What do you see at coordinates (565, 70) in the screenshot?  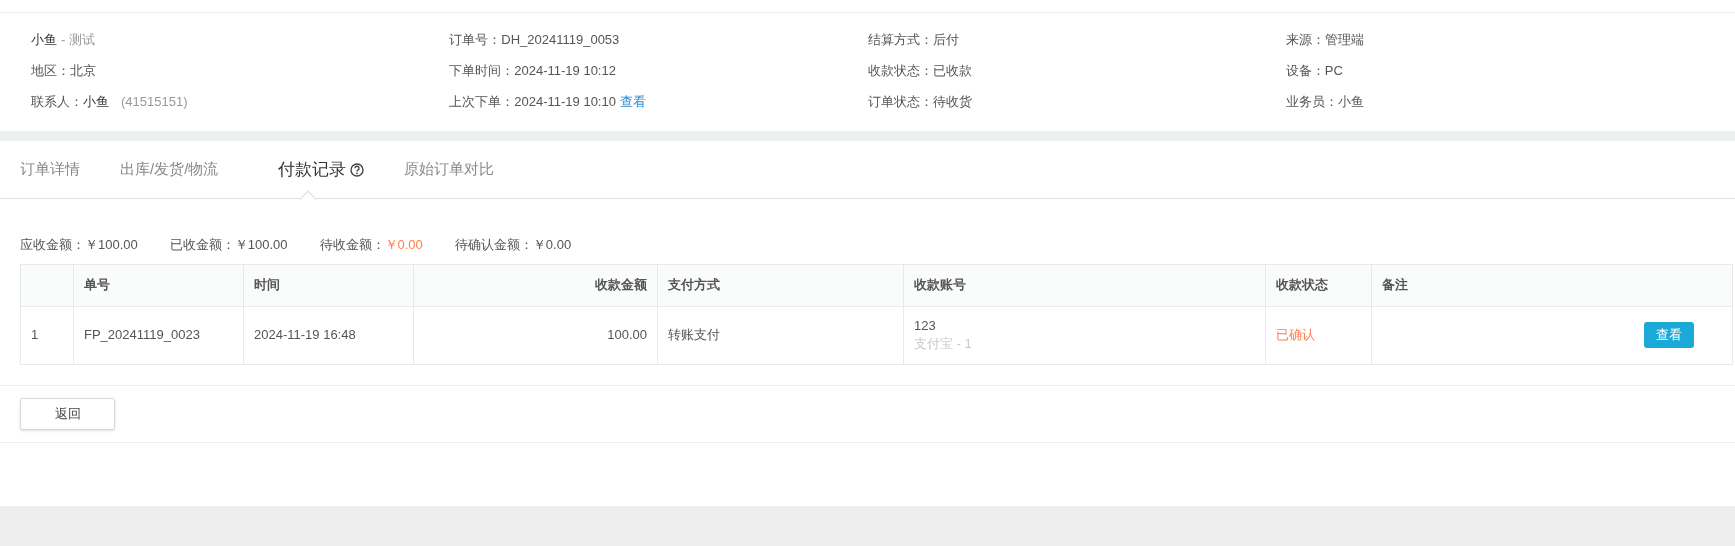 I see `info-value: 2024-11-19 10:12` at bounding box center [565, 70].